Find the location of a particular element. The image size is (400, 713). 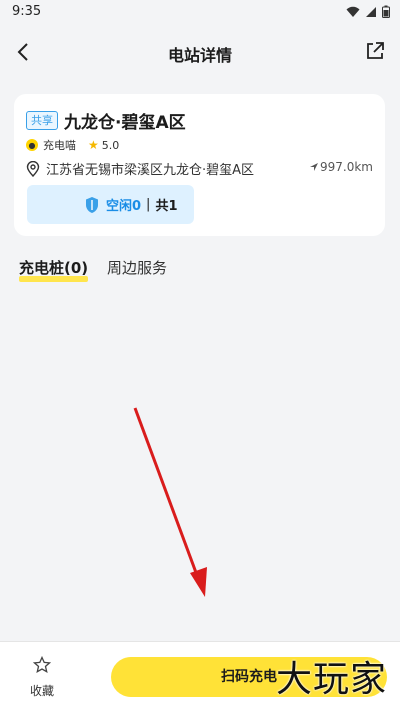

rating: ★ 5.0 is located at coordinates (103, 145).